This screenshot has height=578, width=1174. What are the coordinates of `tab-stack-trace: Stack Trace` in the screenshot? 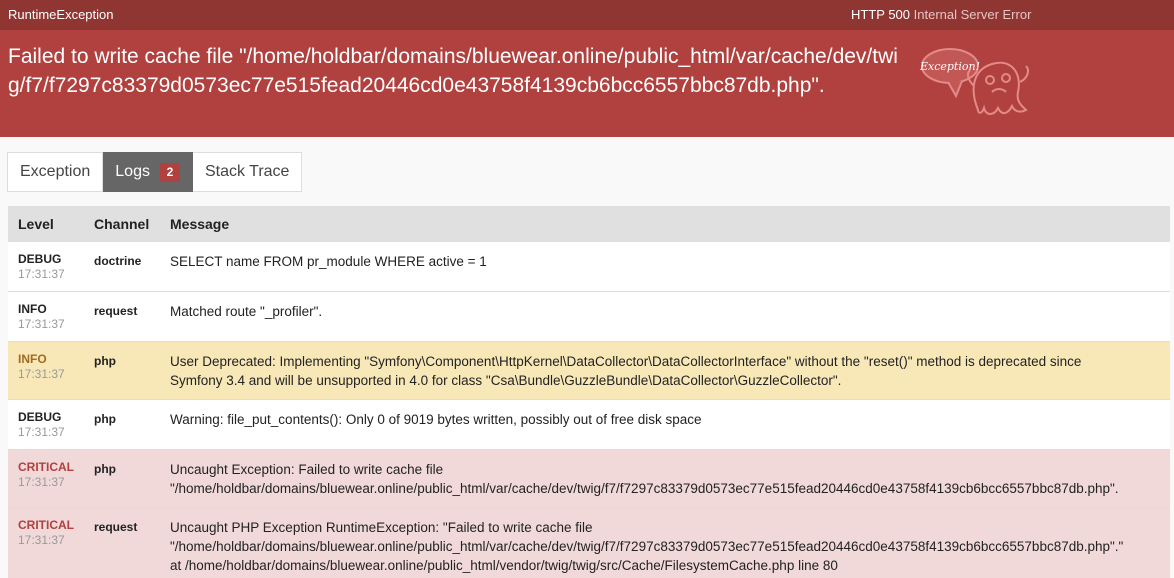 It's located at (247, 172).